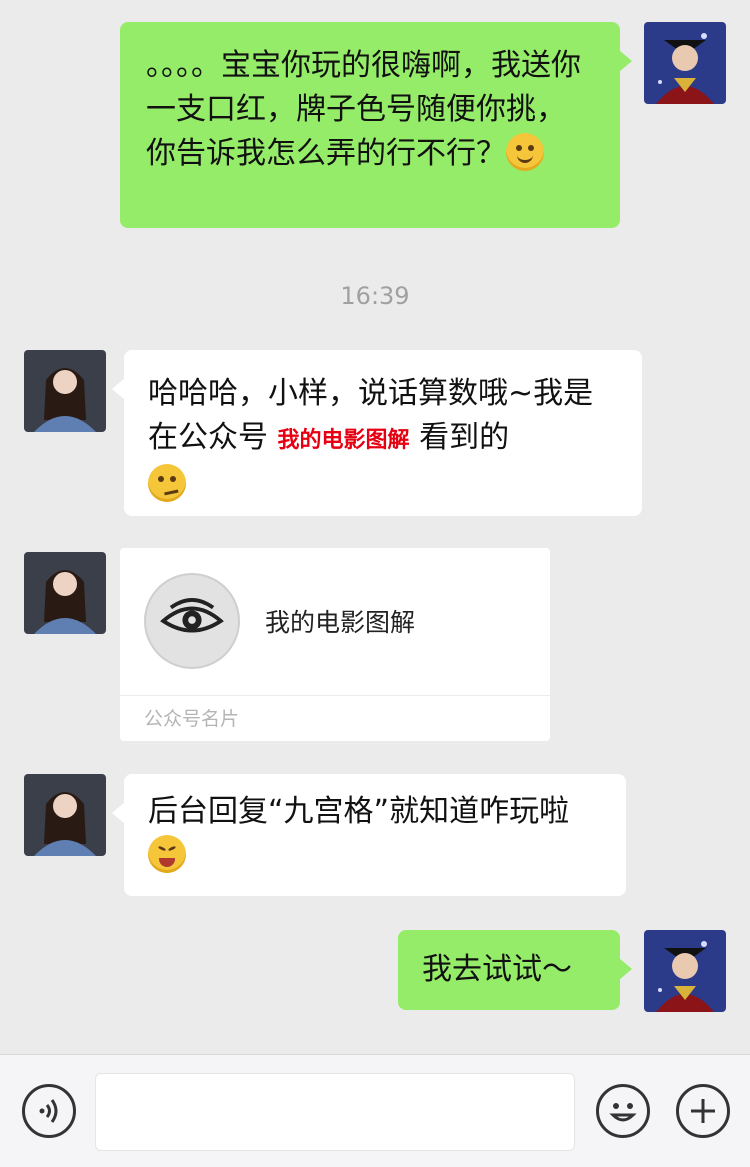  Describe the element at coordinates (623, 1111) in the screenshot. I see `emoji-icon` at that location.